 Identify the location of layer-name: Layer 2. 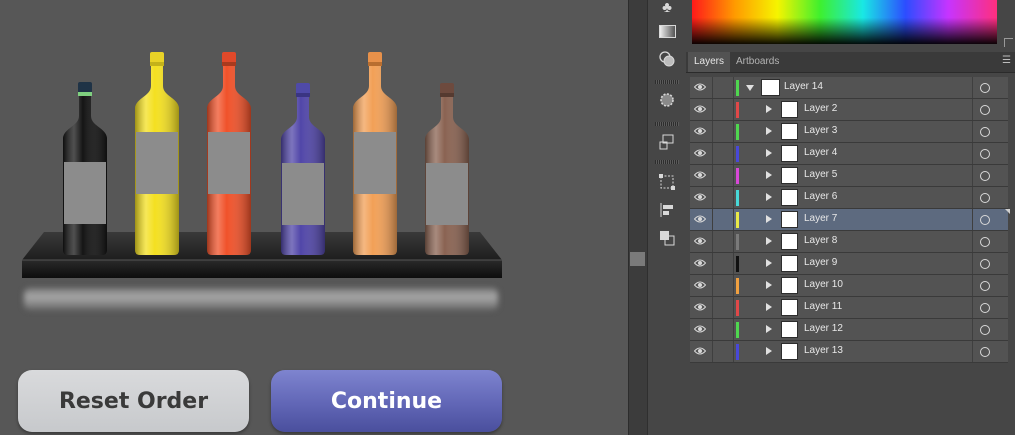
(820, 108).